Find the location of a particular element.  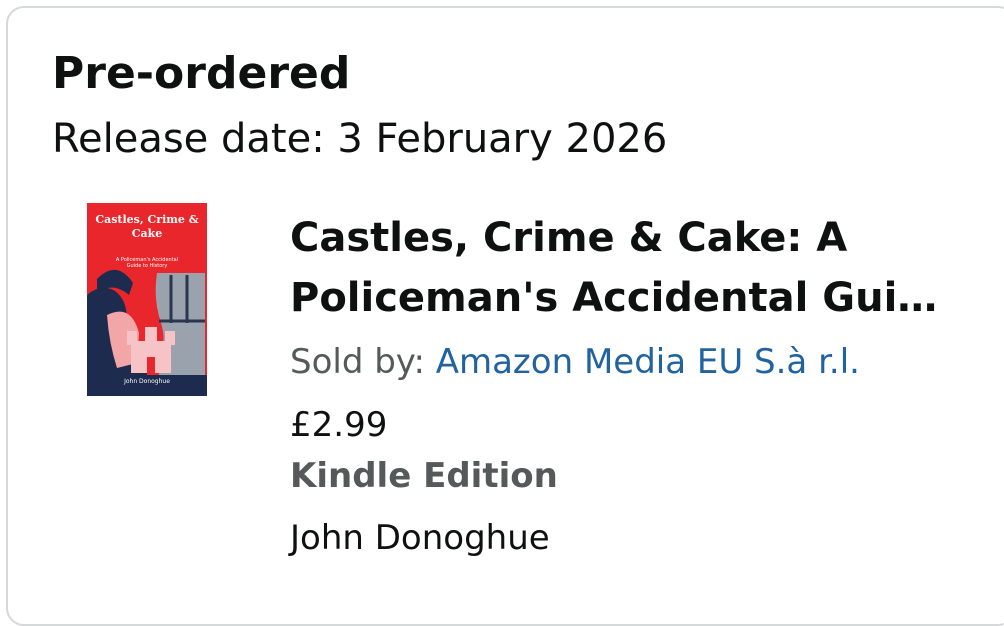

order-status-heading: Pre-ordered is located at coordinates (201, 73).